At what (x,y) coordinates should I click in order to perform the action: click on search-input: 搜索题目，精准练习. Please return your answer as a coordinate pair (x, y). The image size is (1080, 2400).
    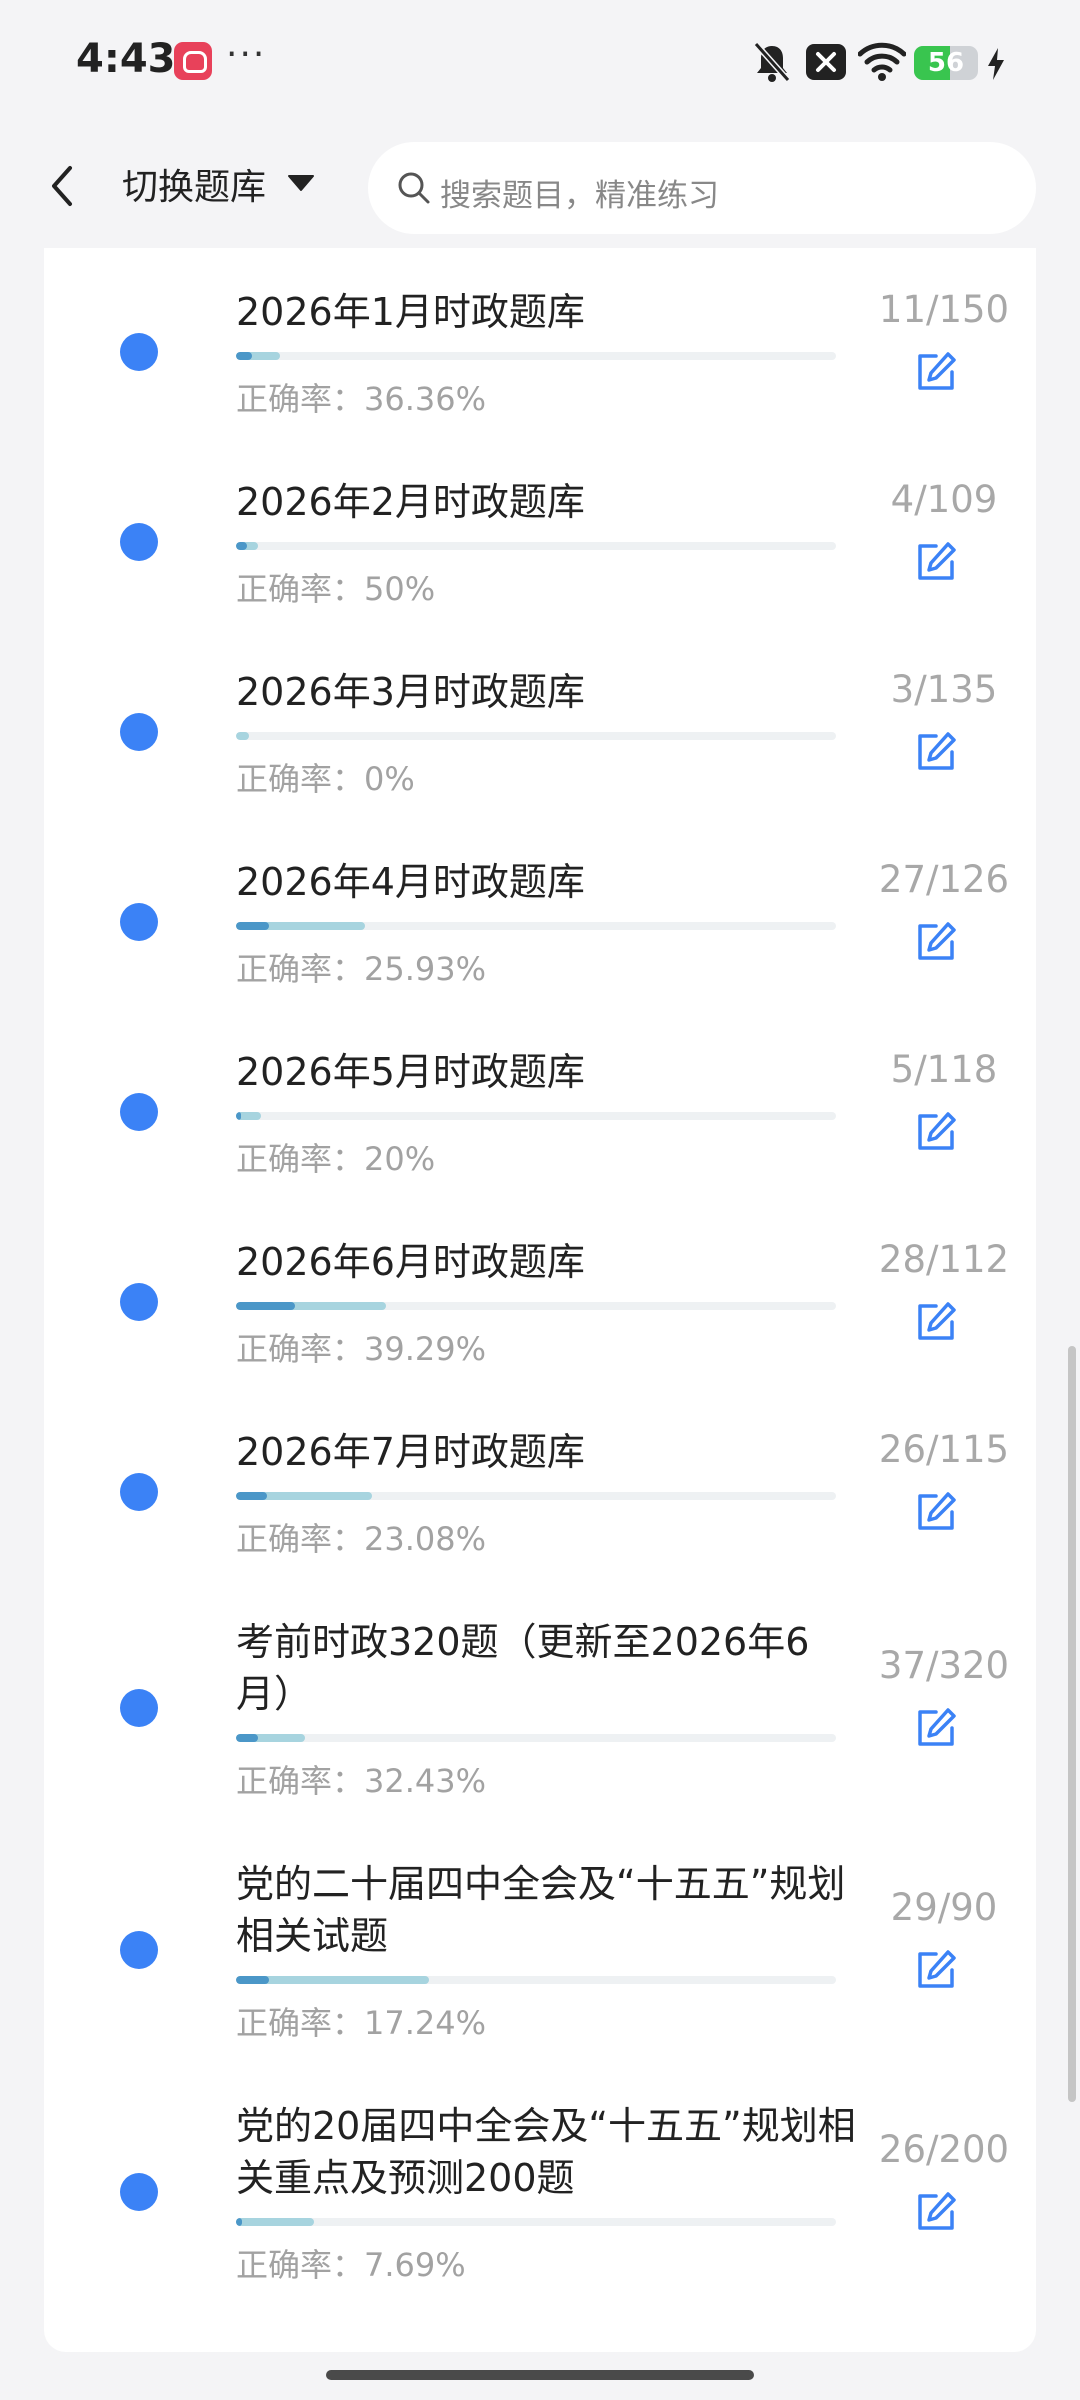
    Looking at the image, I should click on (702, 188).